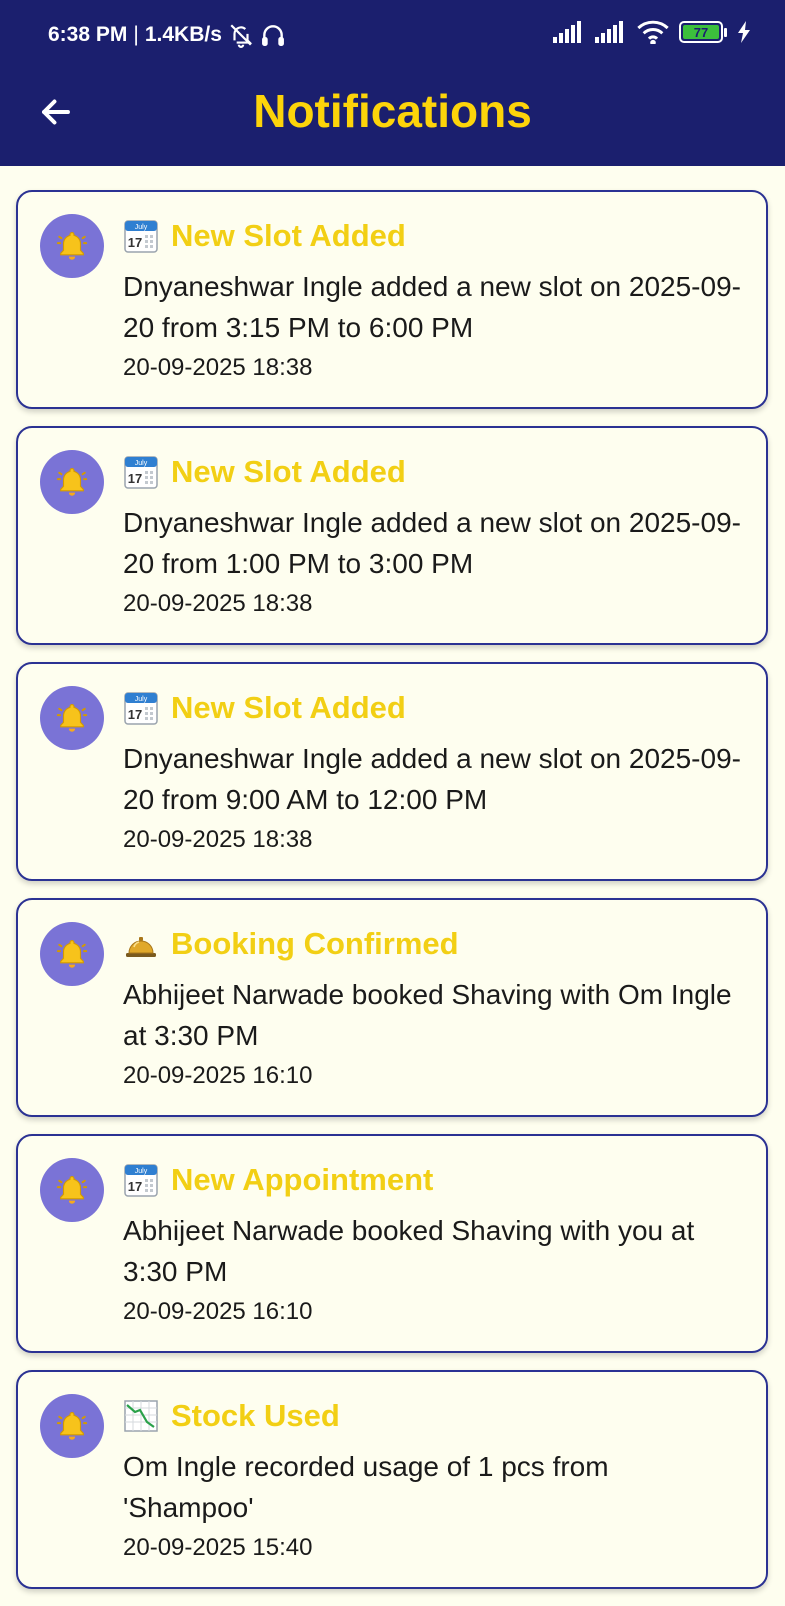 The image size is (785, 1606). What do you see at coordinates (183, 34) in the screenshot?
I see `network-speed: 1.4KB/s` at bounding box center [183, 34].